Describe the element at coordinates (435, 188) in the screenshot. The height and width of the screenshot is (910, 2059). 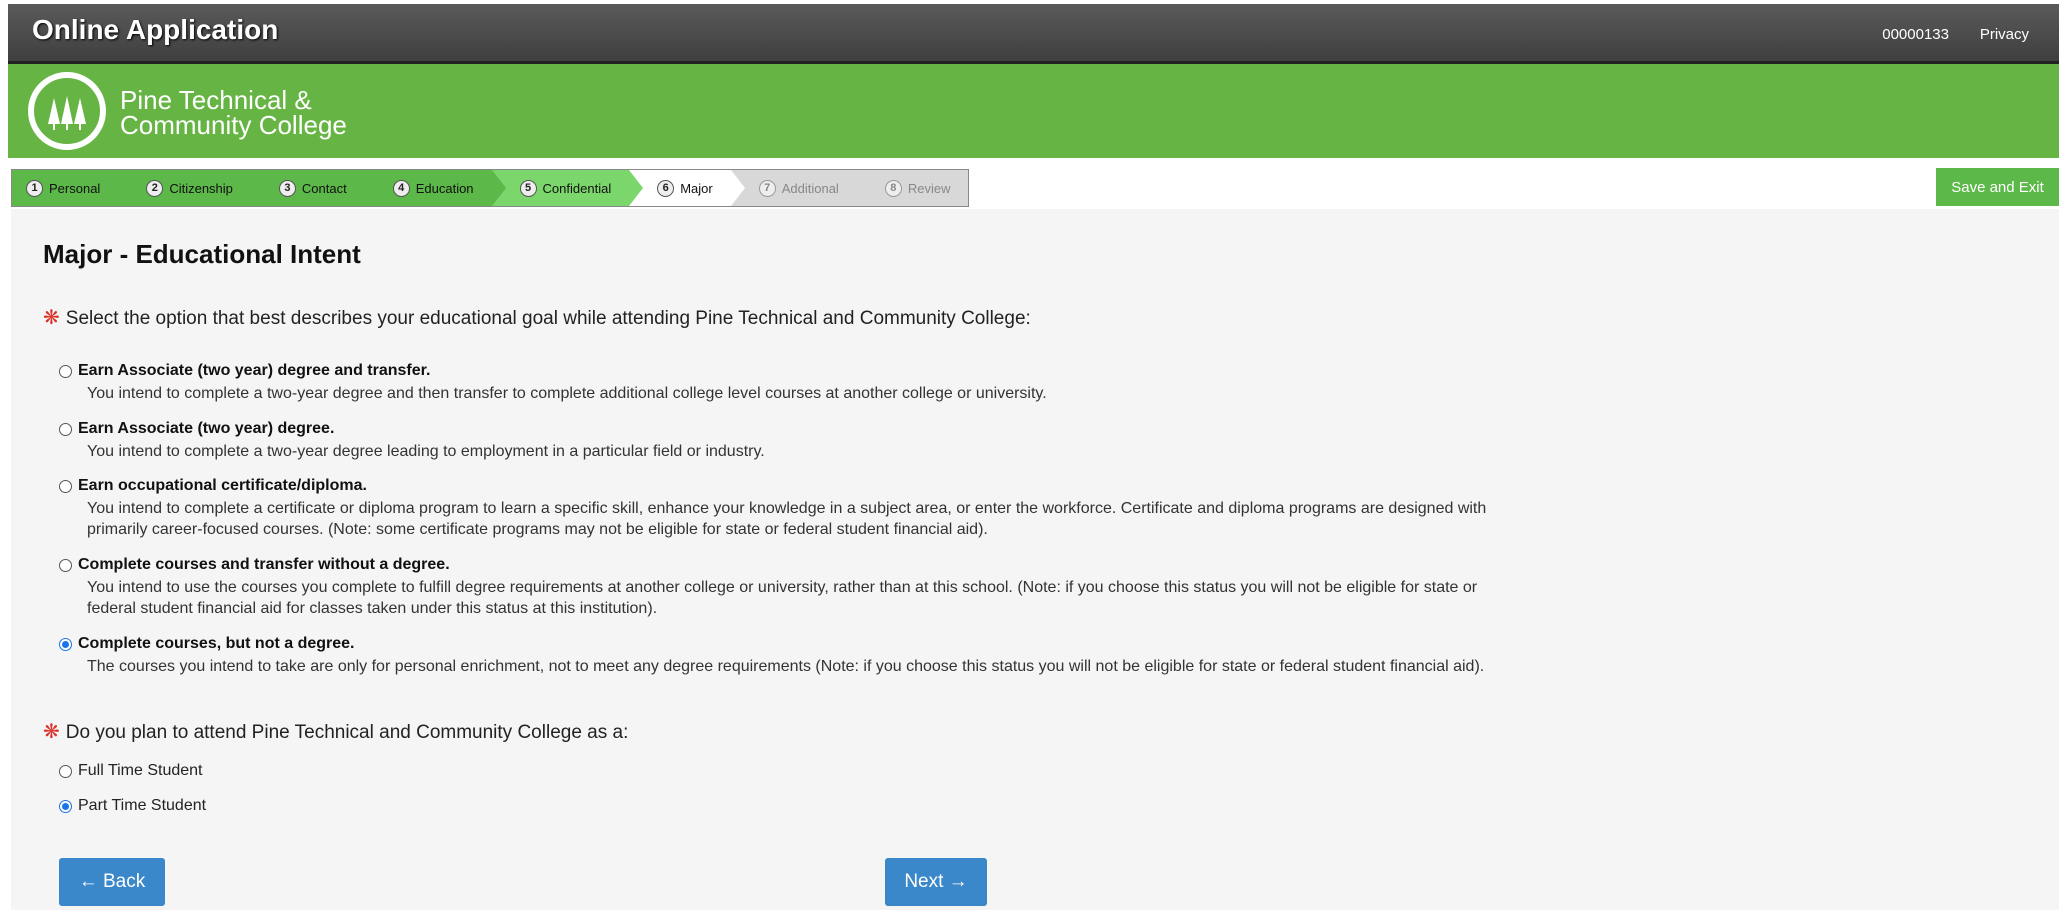
I see `step-education: 4 Education` at that location.